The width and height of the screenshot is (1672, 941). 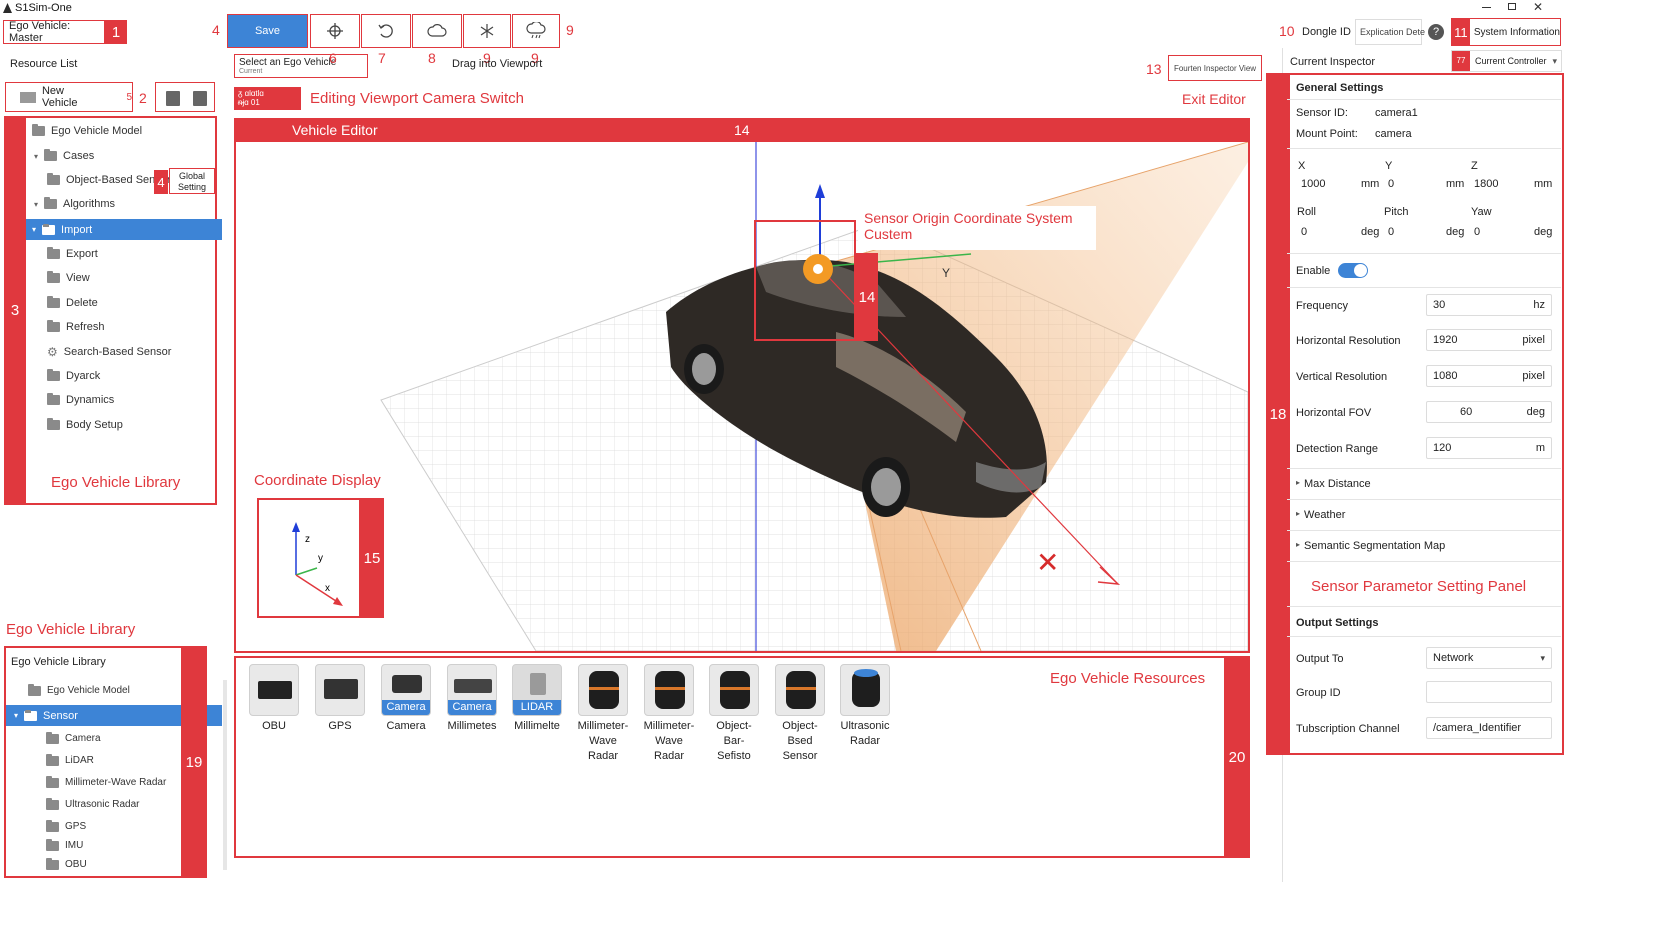 I want to click on tree-item-body-setup: Body Setup, so click(x=85, y=424).